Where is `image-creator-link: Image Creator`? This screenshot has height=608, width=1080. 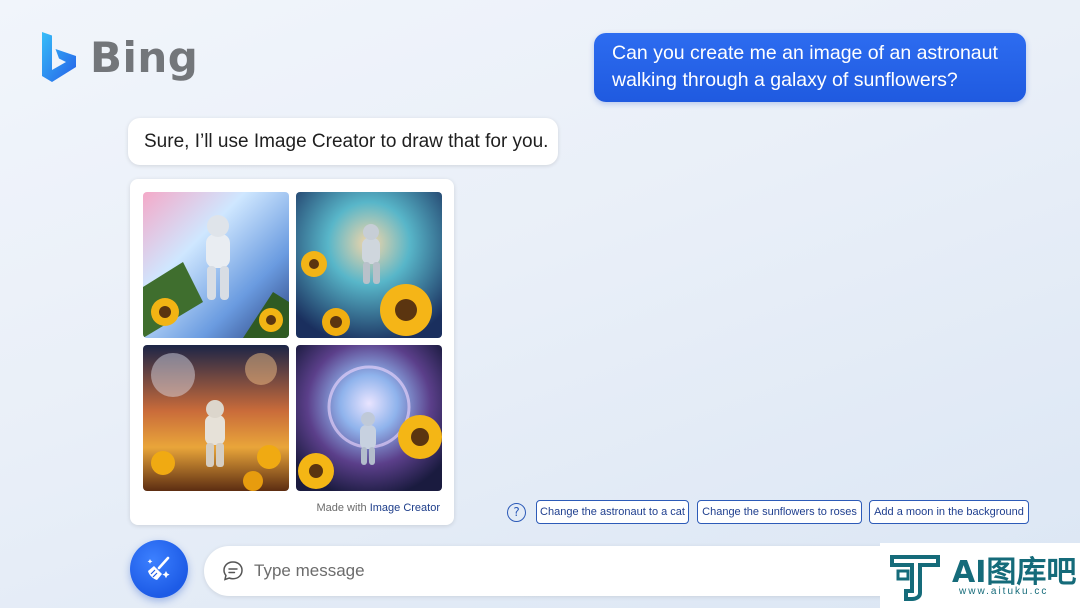
image-creator-link: Image Creator is located at coordinates (405, 508).